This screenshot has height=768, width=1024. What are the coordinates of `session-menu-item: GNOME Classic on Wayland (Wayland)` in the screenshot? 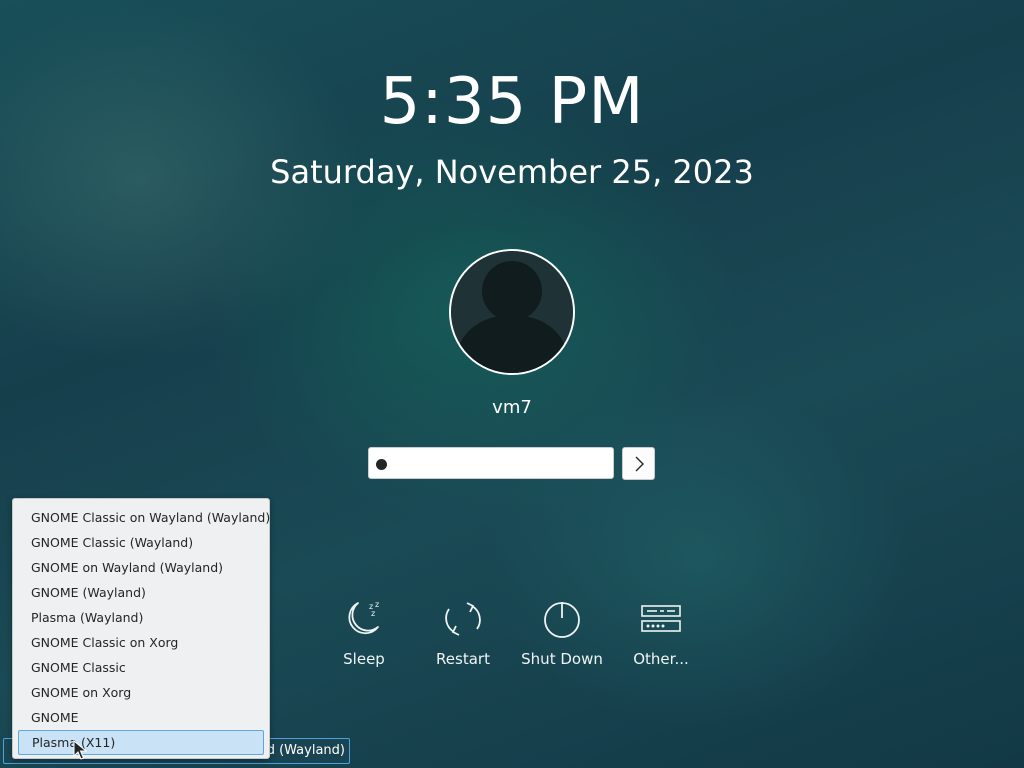 It's located at (141, 517).